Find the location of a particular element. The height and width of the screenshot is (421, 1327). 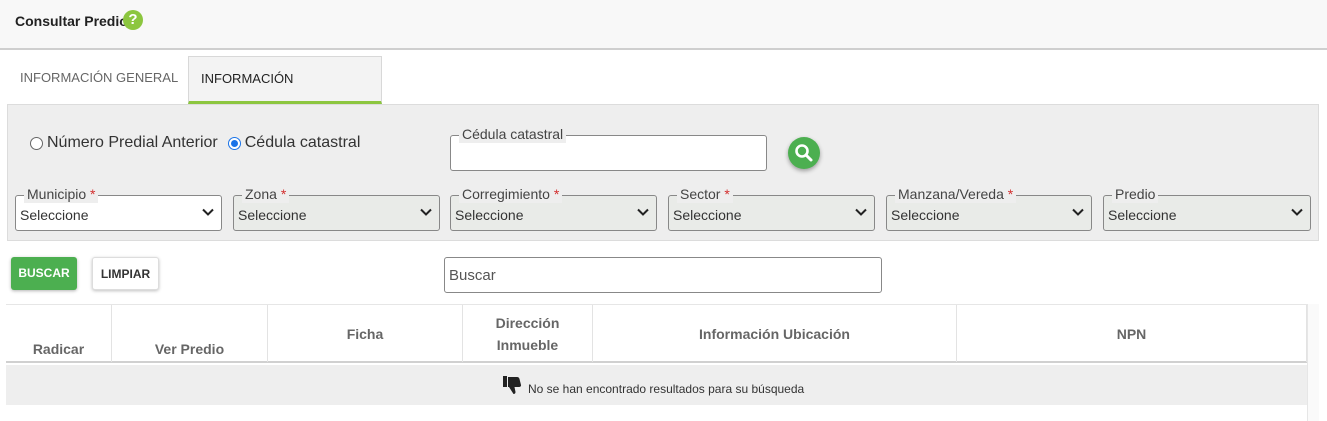

column-header-ver-predio: Ver Predio is located at coordinates (190, 333).